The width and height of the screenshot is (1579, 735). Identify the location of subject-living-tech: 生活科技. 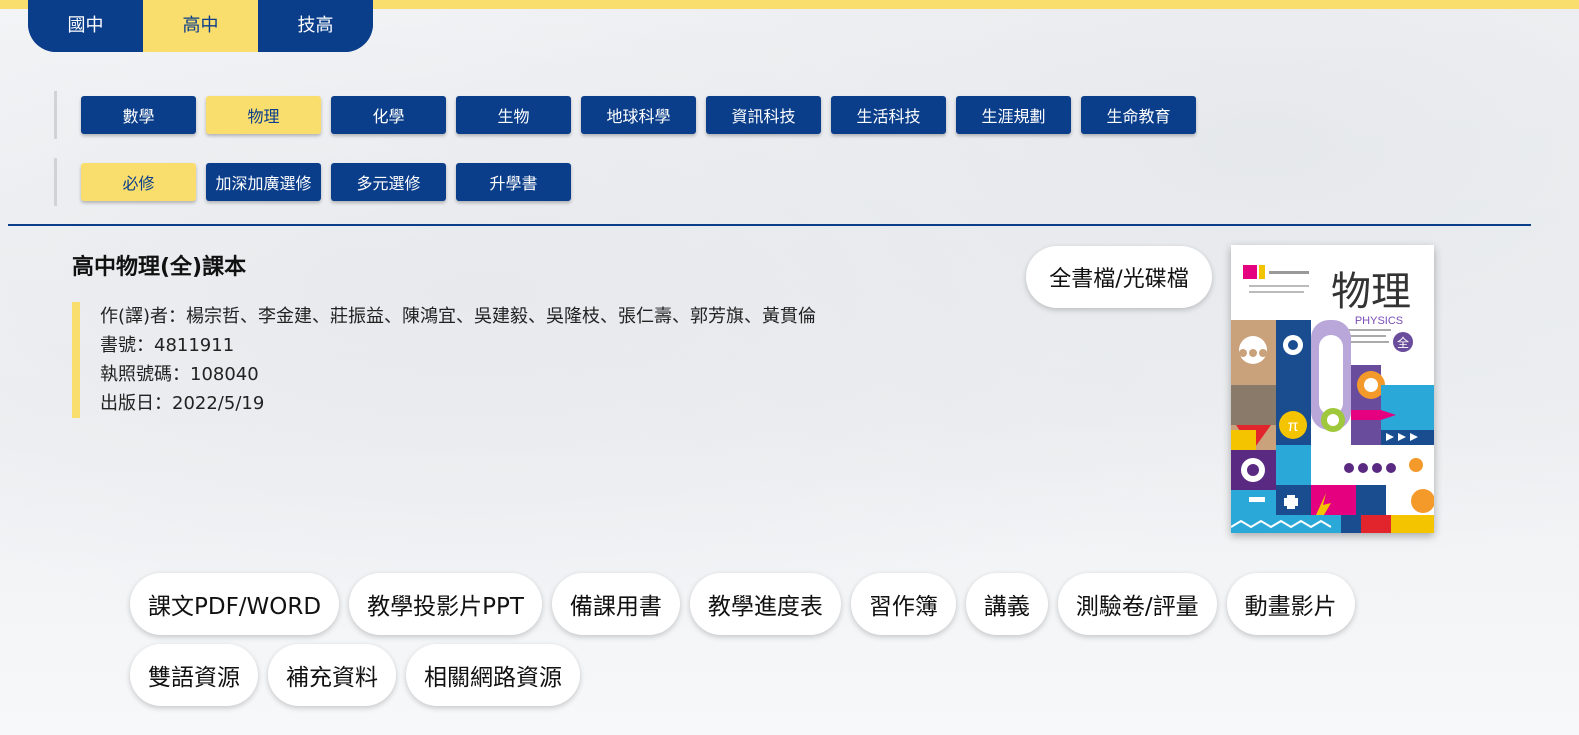
(888, 115).